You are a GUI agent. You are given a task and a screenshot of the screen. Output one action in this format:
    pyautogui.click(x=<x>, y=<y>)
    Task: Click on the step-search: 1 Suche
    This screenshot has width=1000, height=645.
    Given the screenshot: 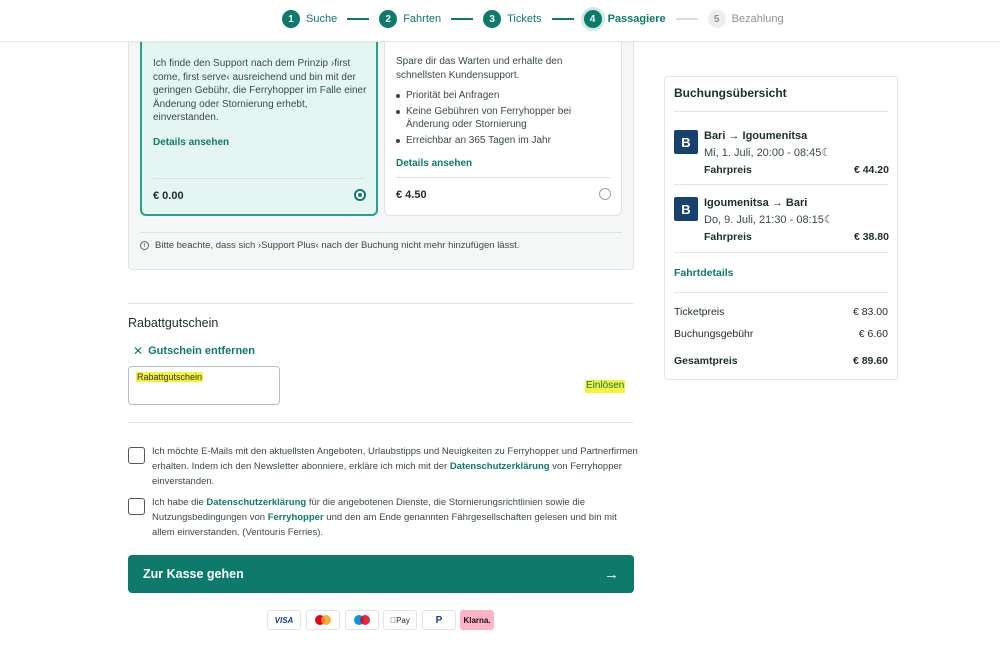 What is the action you would take?
    pyautogui.click(x=309, y=19)
    